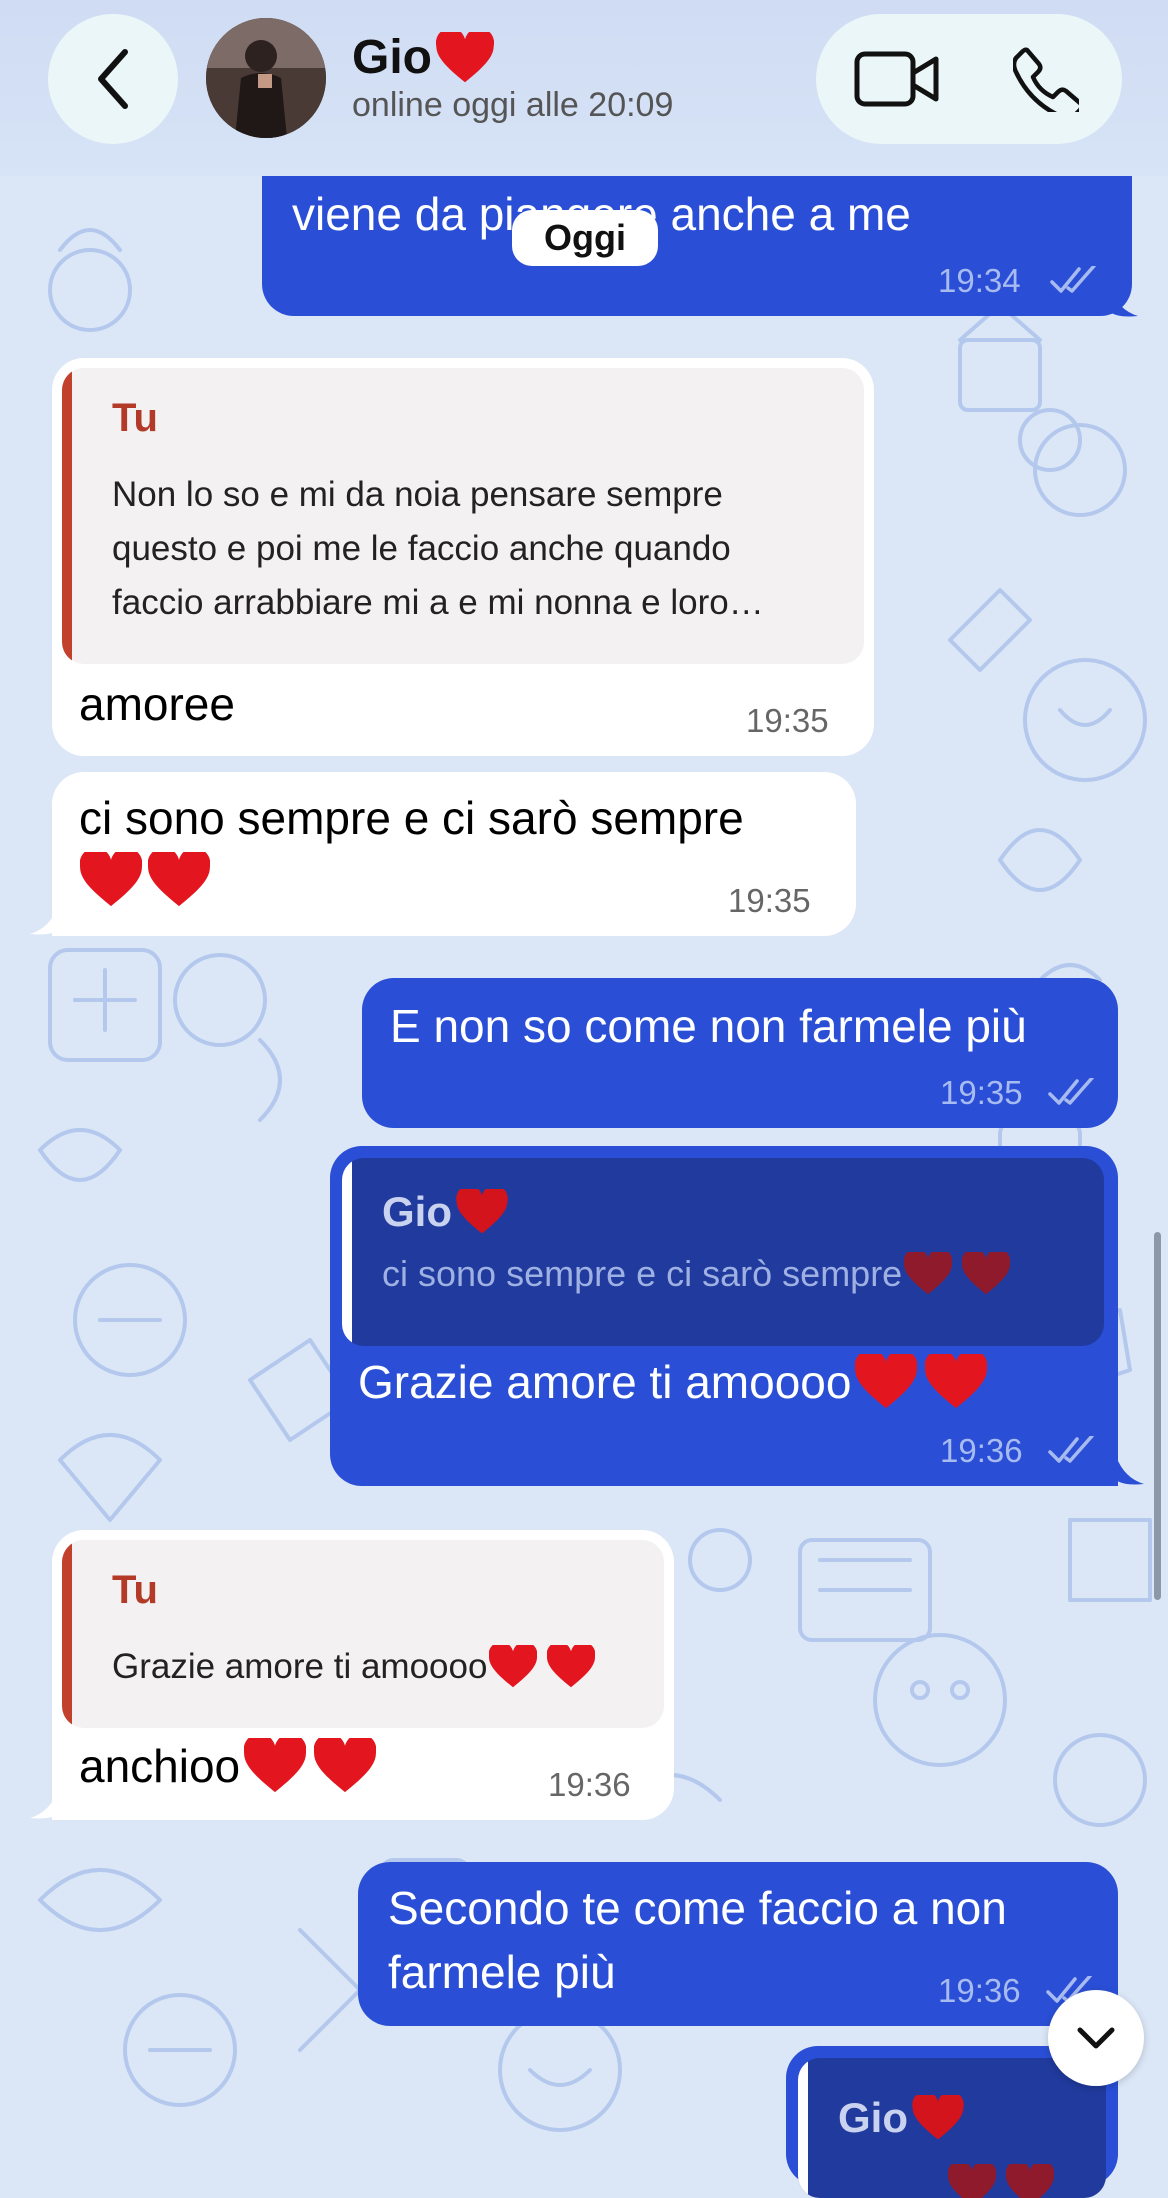  What do you see at coordinates (969, 79) in the screenshot?
I see `call-actions` at bounding box center [969, 79].